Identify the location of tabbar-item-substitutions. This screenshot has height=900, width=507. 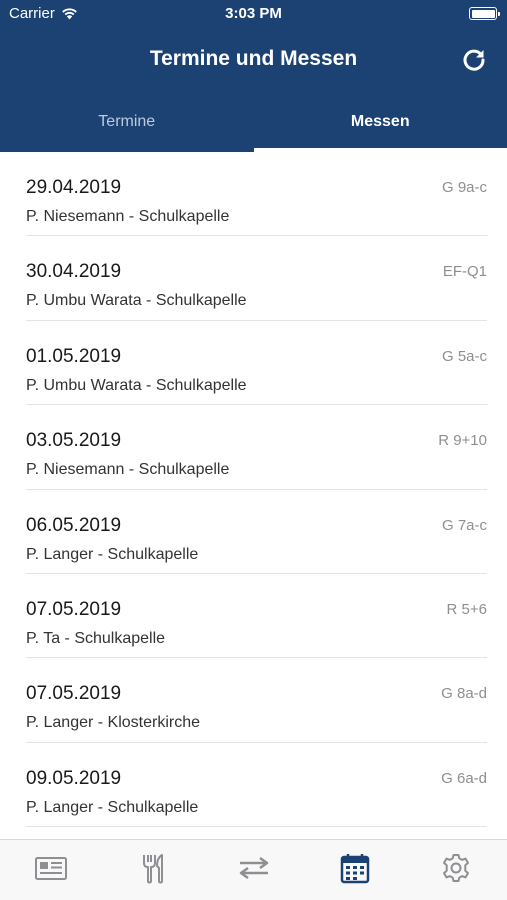
(253, 870).